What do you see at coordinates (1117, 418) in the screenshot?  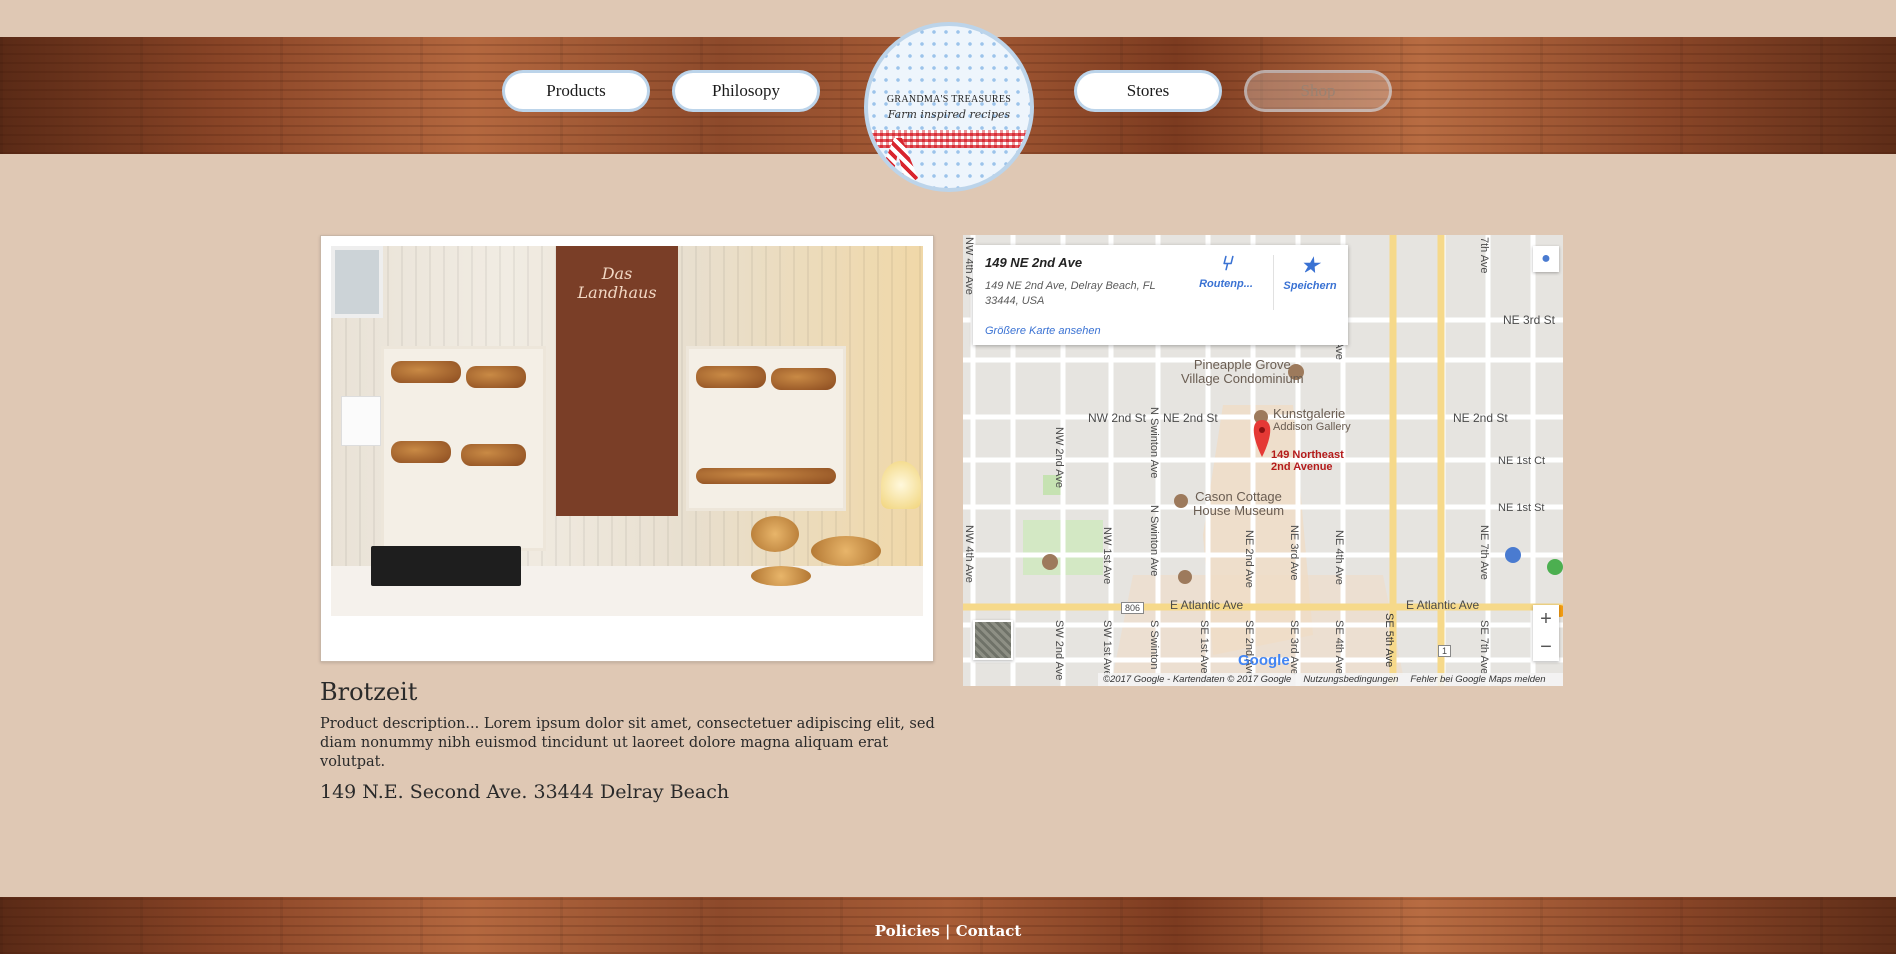 I see `map-label-nw2nd-st: NW 2nd St` at bounding box center [1117, 418].